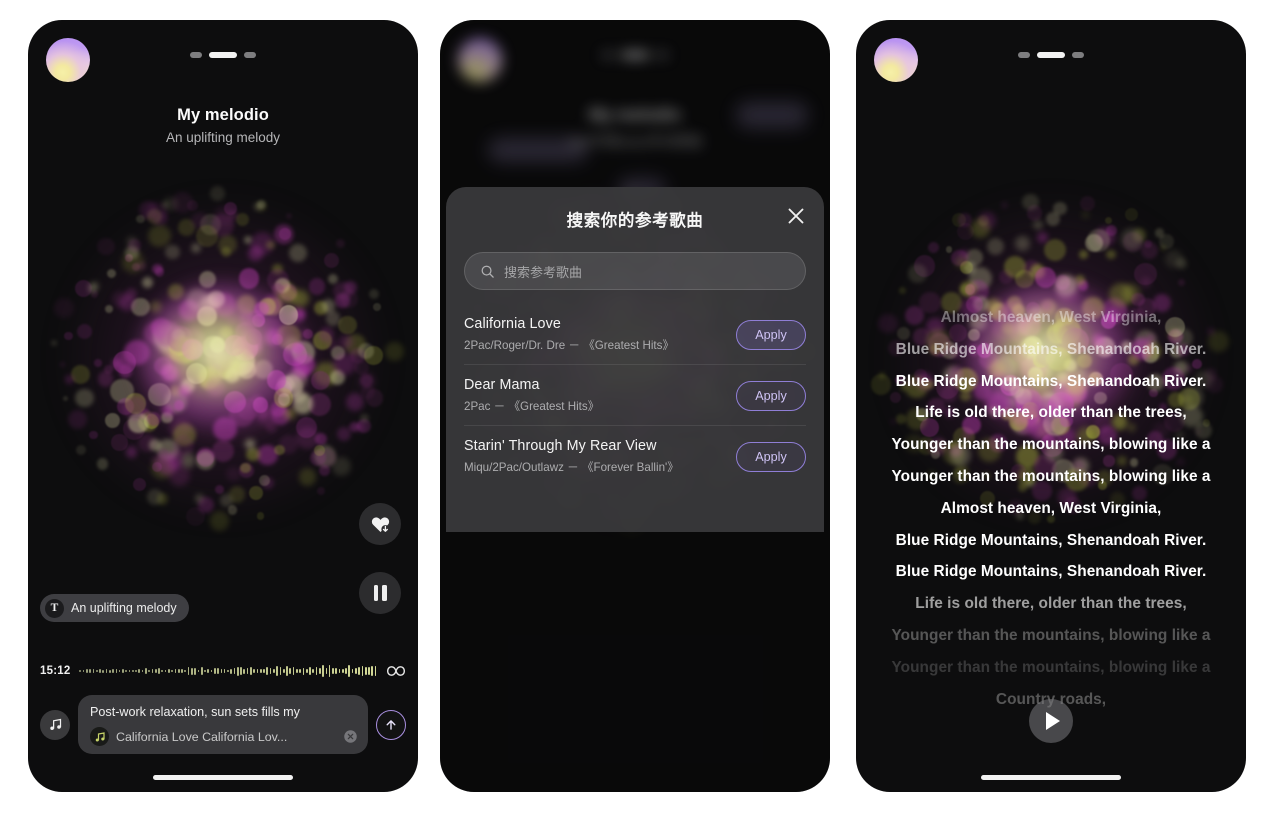  Describe the element at coordinates (635, 271) in the screenshot. I see `search-input: 搜索参考歌曲` at that location.